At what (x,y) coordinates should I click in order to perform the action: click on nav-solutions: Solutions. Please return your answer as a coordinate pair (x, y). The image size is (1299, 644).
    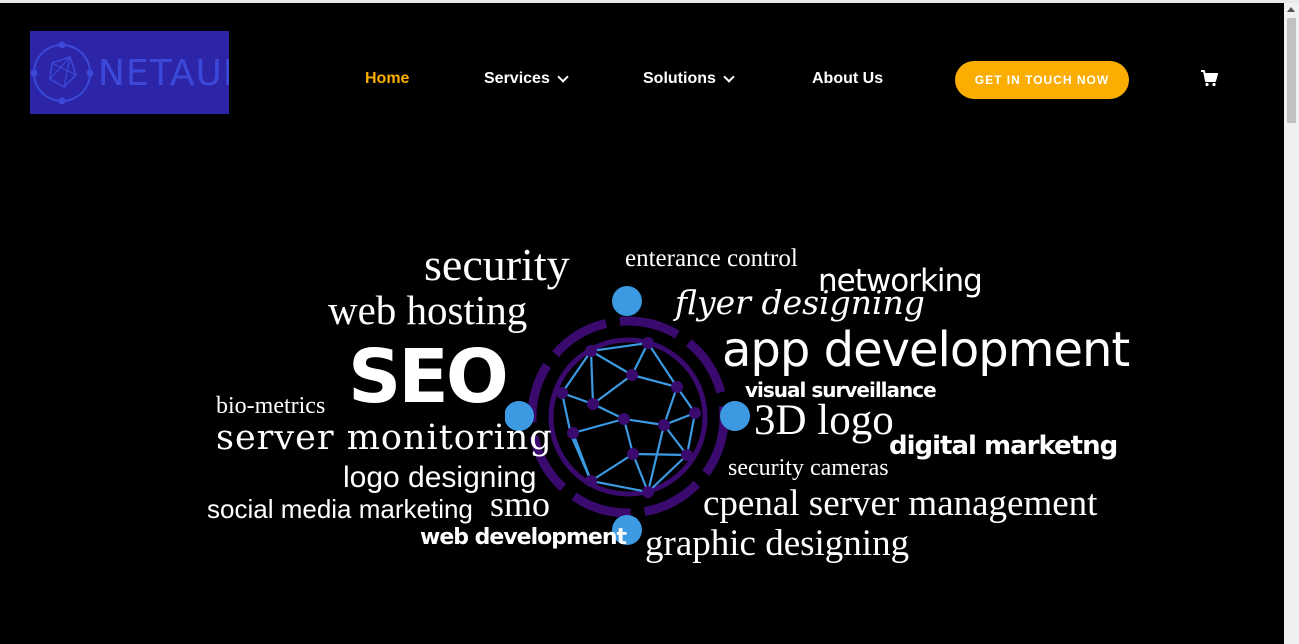
    Looking at the image, I should click on (689, 79).